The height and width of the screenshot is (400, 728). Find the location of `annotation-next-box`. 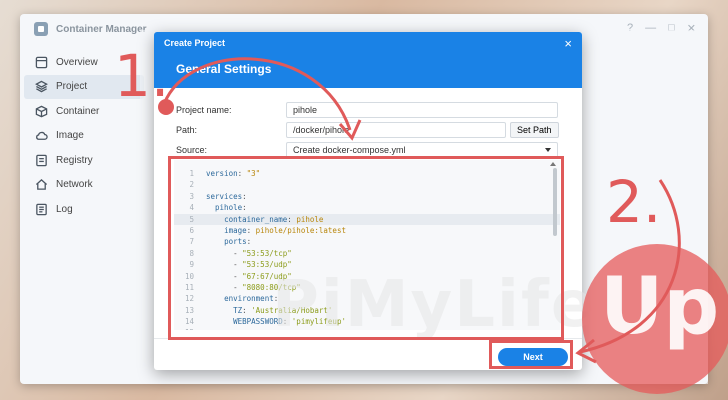

annotation-next-box is located at coordinates (531, 354).